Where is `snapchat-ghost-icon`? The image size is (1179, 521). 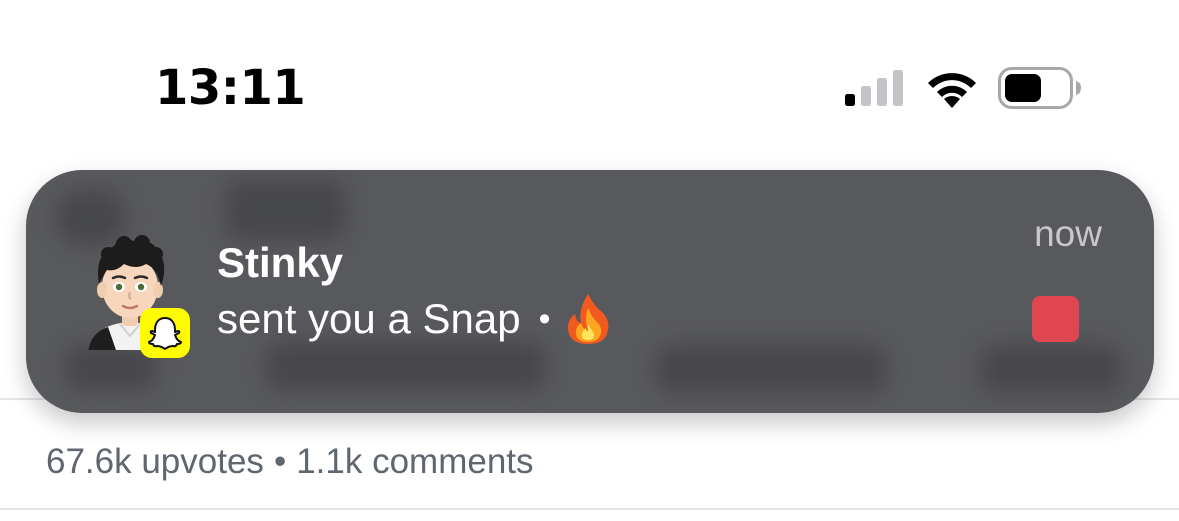 snapchat-ghost-icon is located at coordinates (165, 333).